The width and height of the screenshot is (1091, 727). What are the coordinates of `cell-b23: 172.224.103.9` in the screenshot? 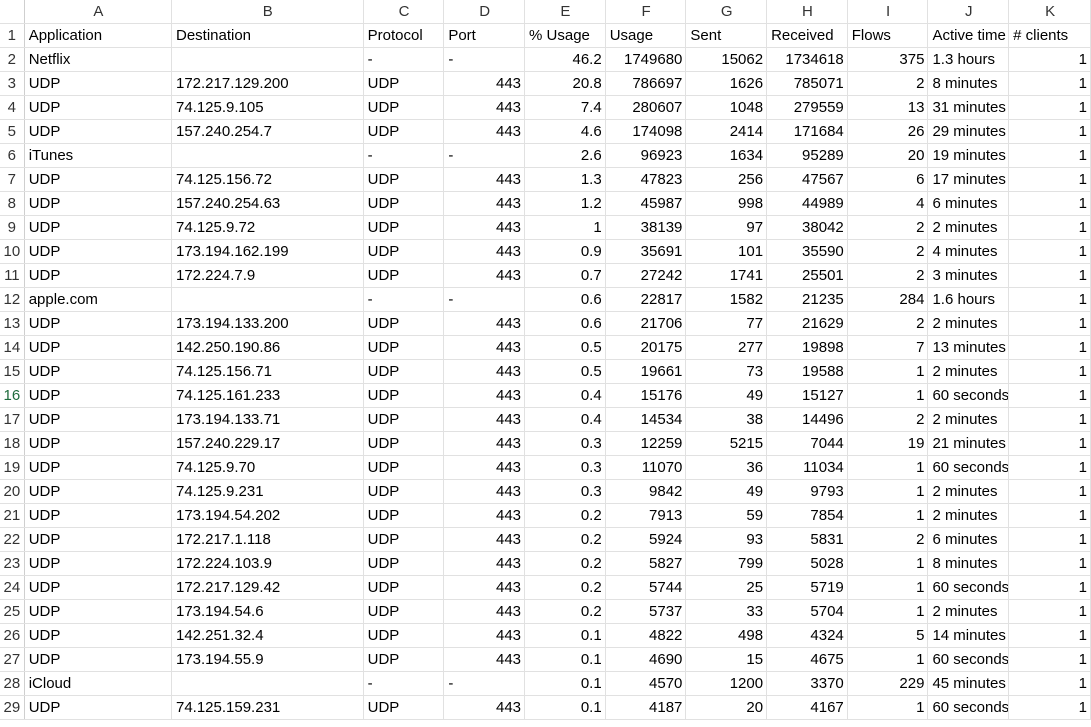 It's located at (267, 563).